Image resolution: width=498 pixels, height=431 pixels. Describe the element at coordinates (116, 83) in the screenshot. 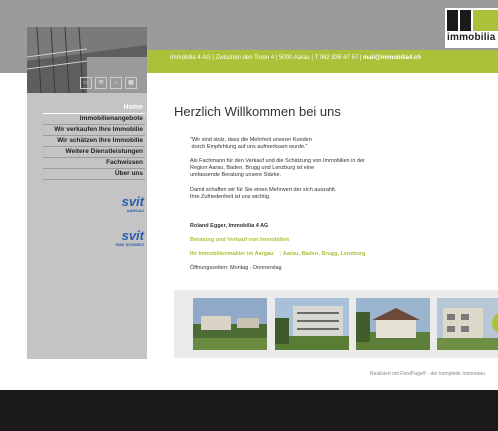

I see `home-icon: ⌂` at that location.